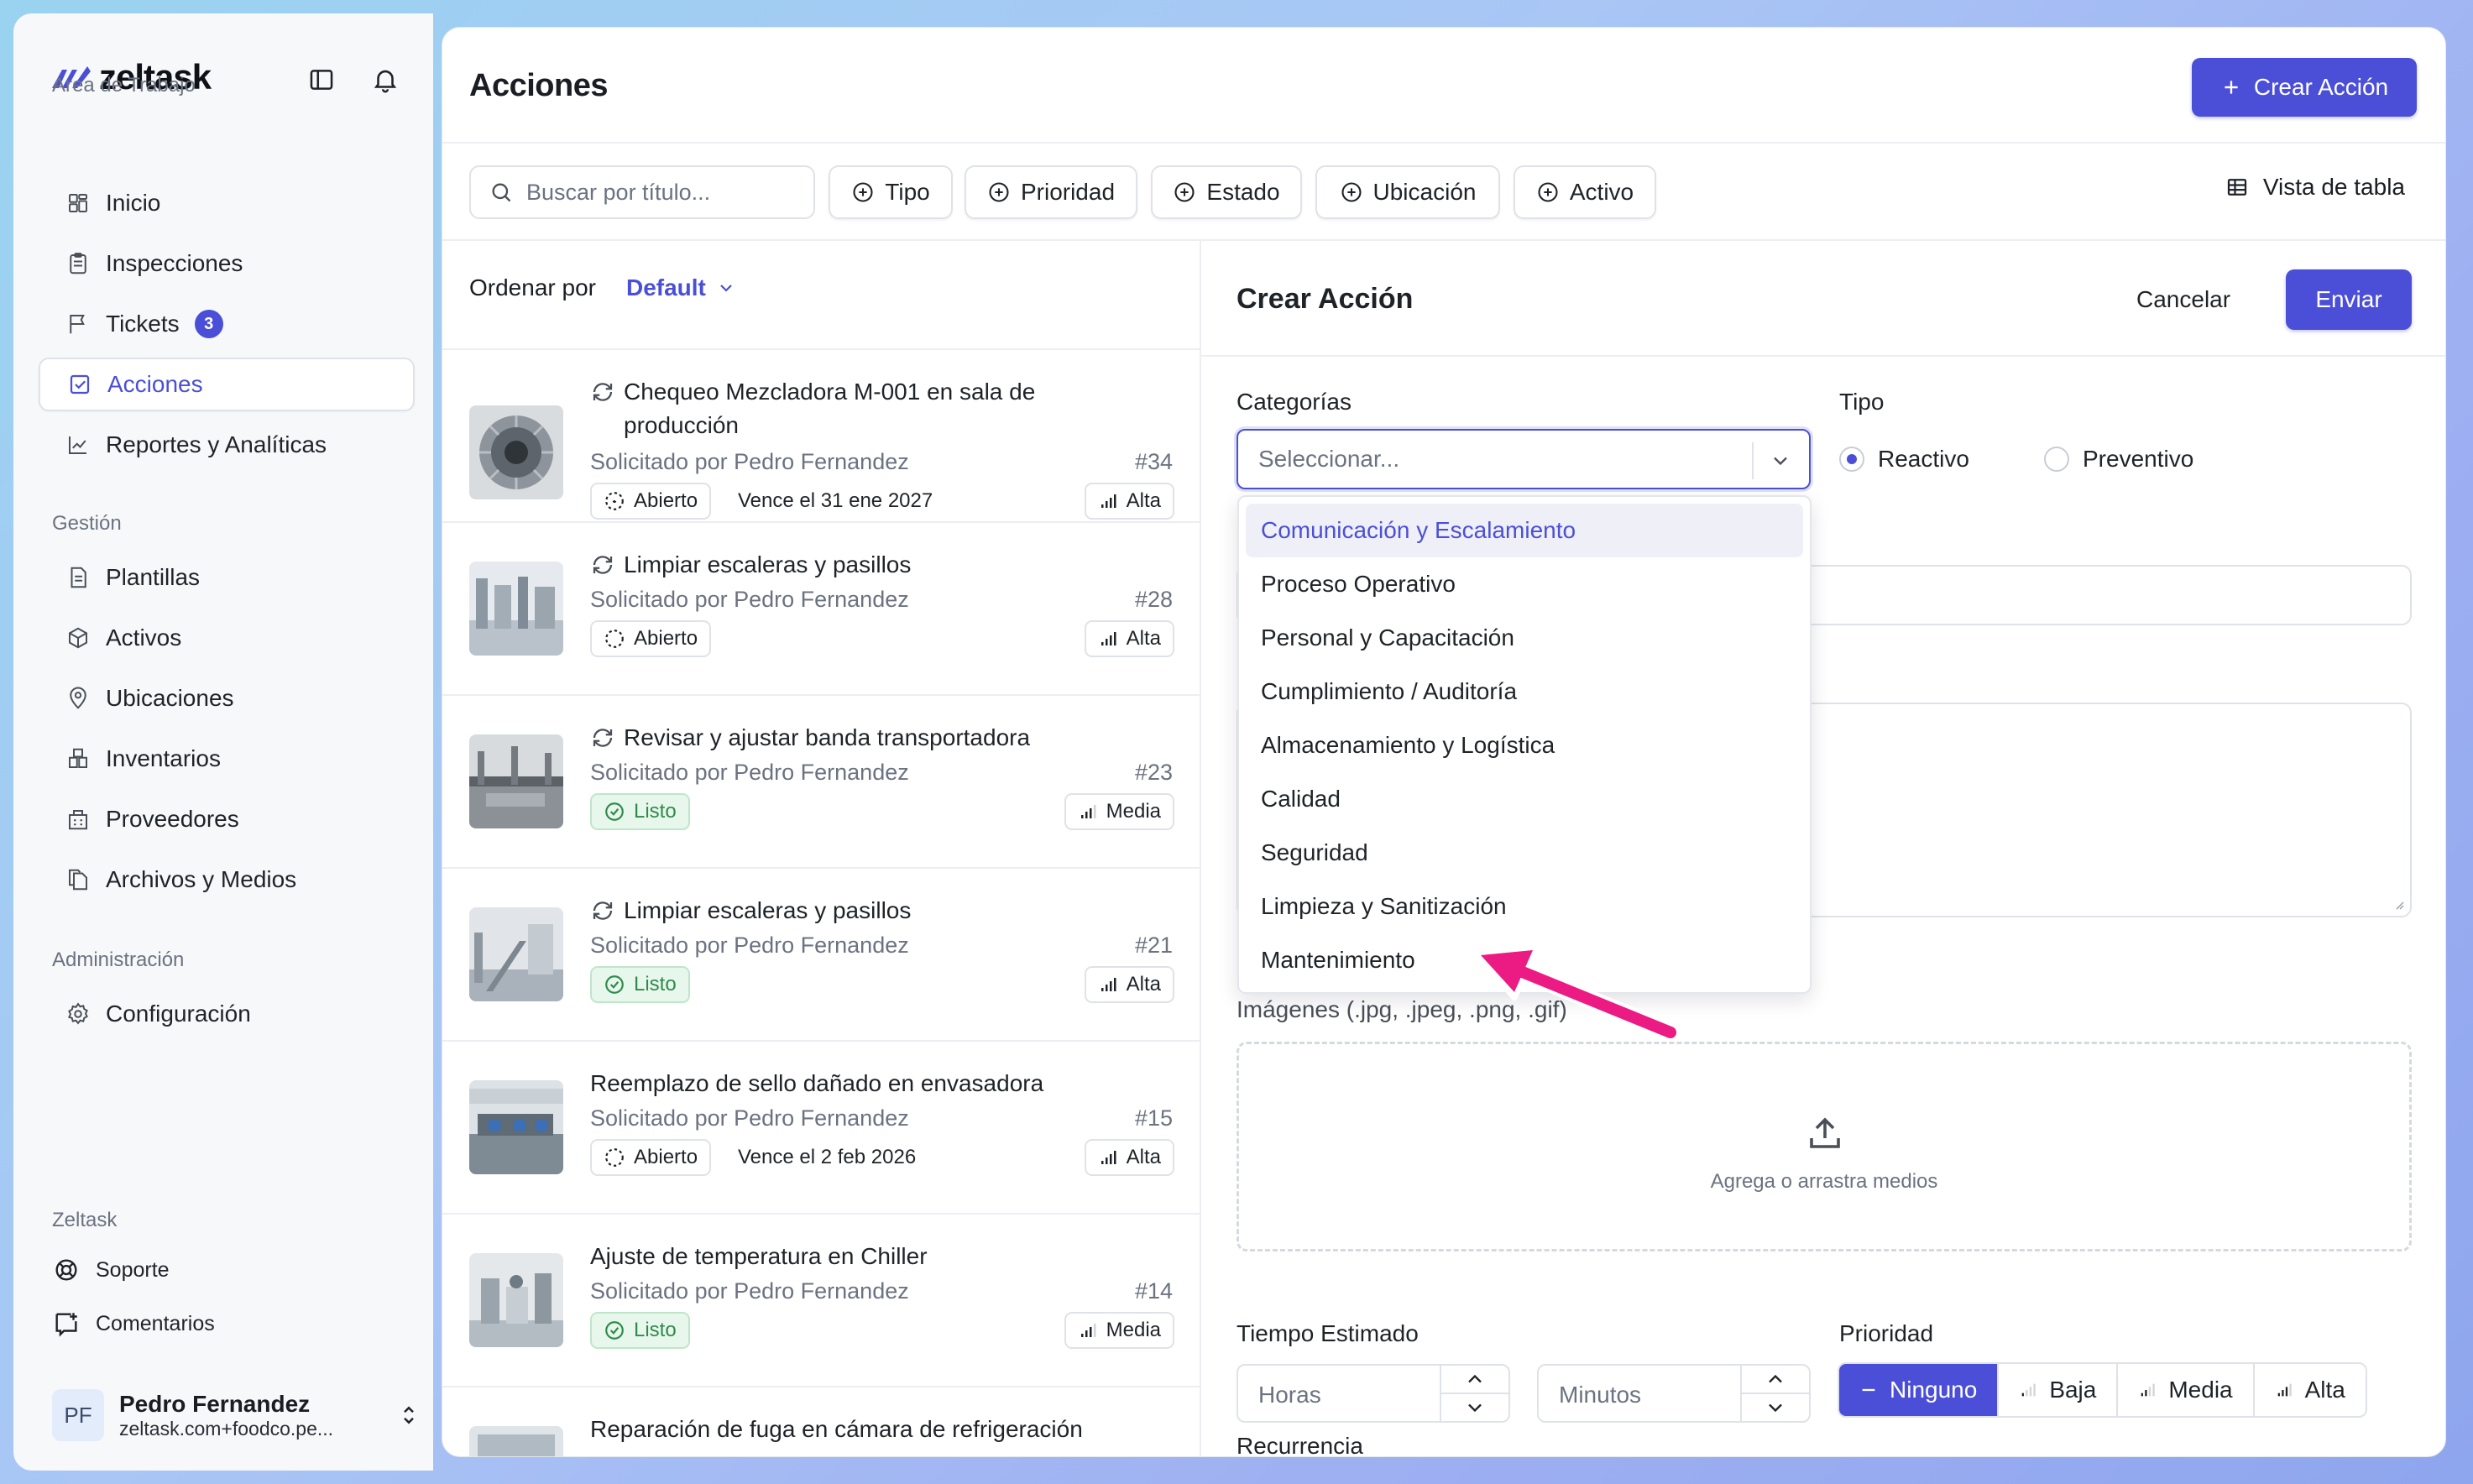 The width and height of the screenshot is (2473, 1484). I want to click on action-number: #21, so click(1153, 945).